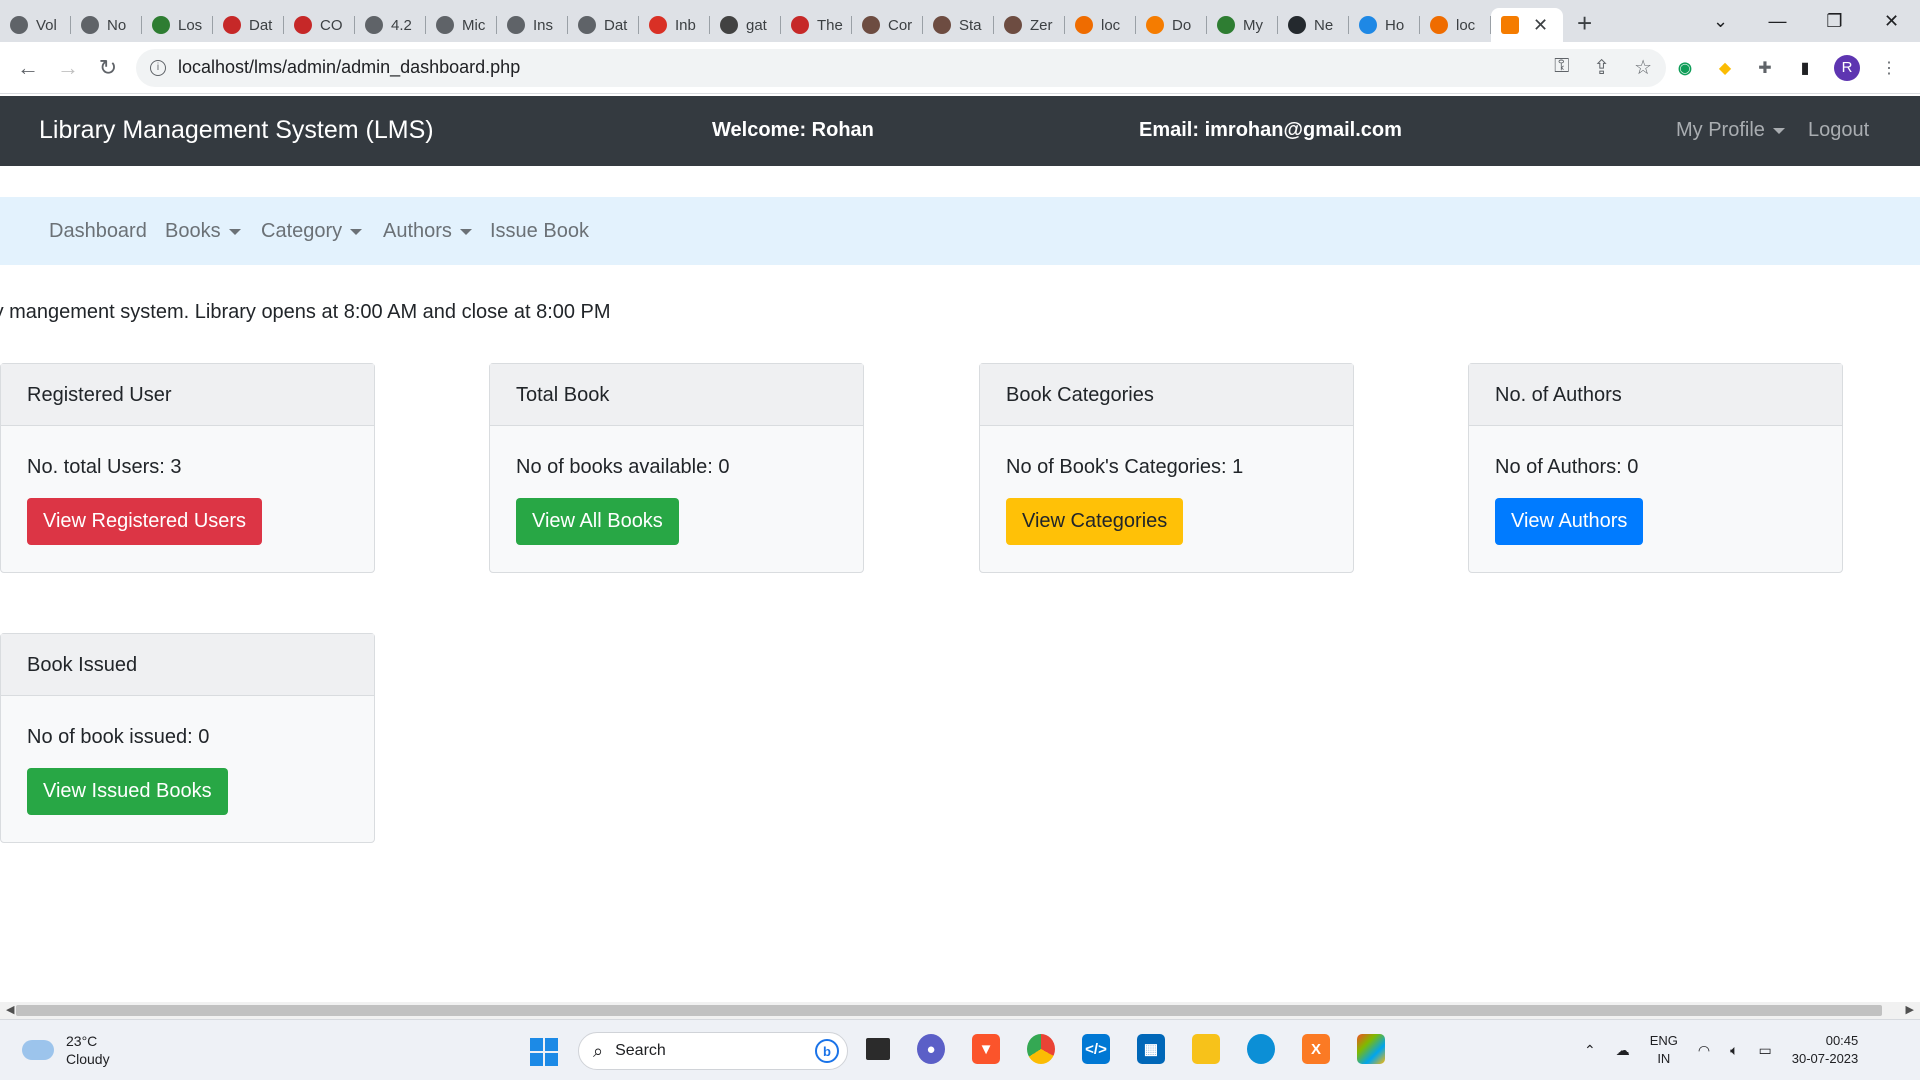  Describe the element at coordinates (417, 231) in the screenshot. I see `nav-authors-label: Authors` at that location.